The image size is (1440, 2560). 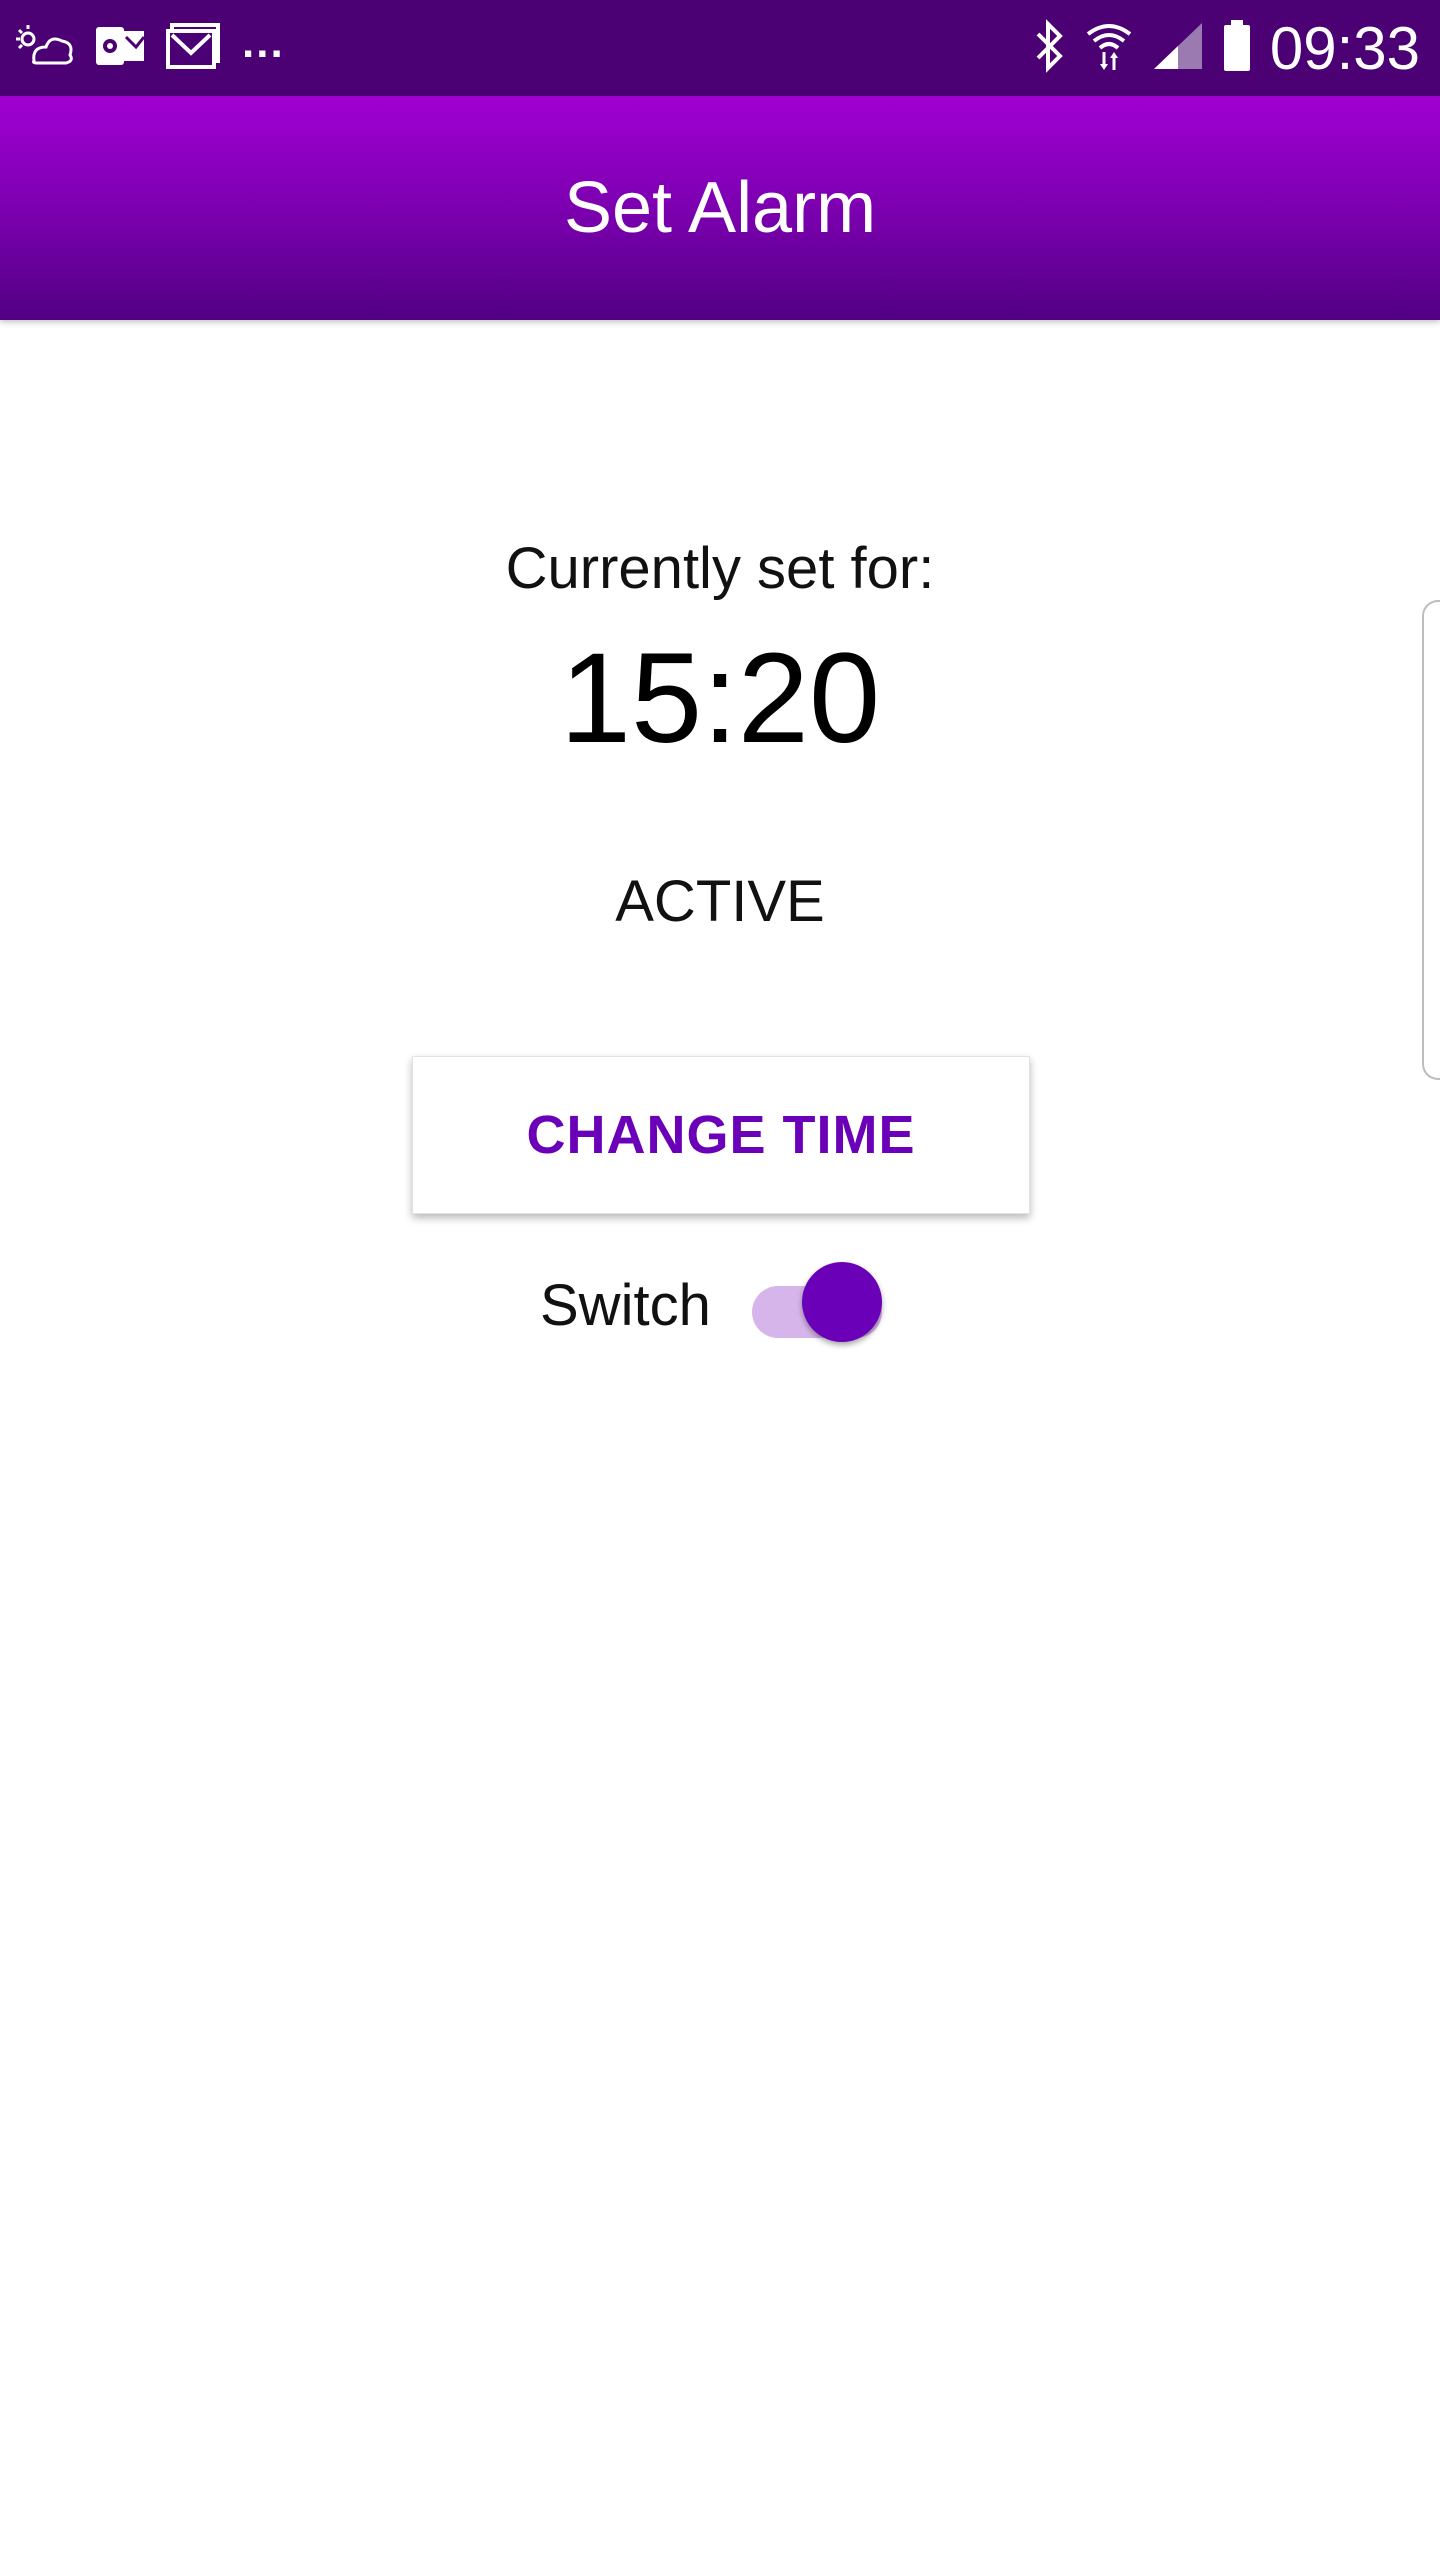 I want to click on alarm-time-display: 15:20, so click(x=720, y=698).